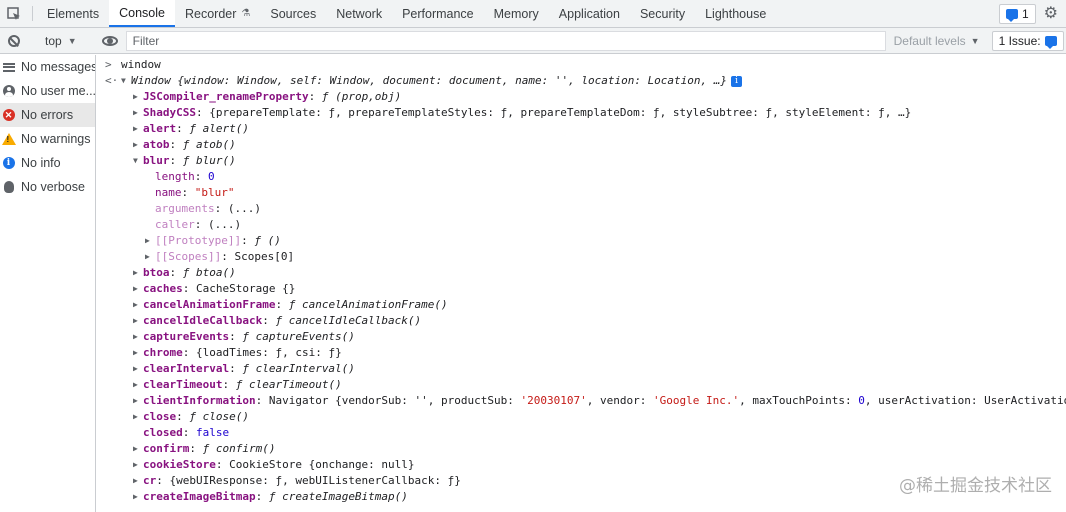 The height and width of the screenshot is (512, 1066). I want to click on tab-sources: Sources, so click(293, 13).